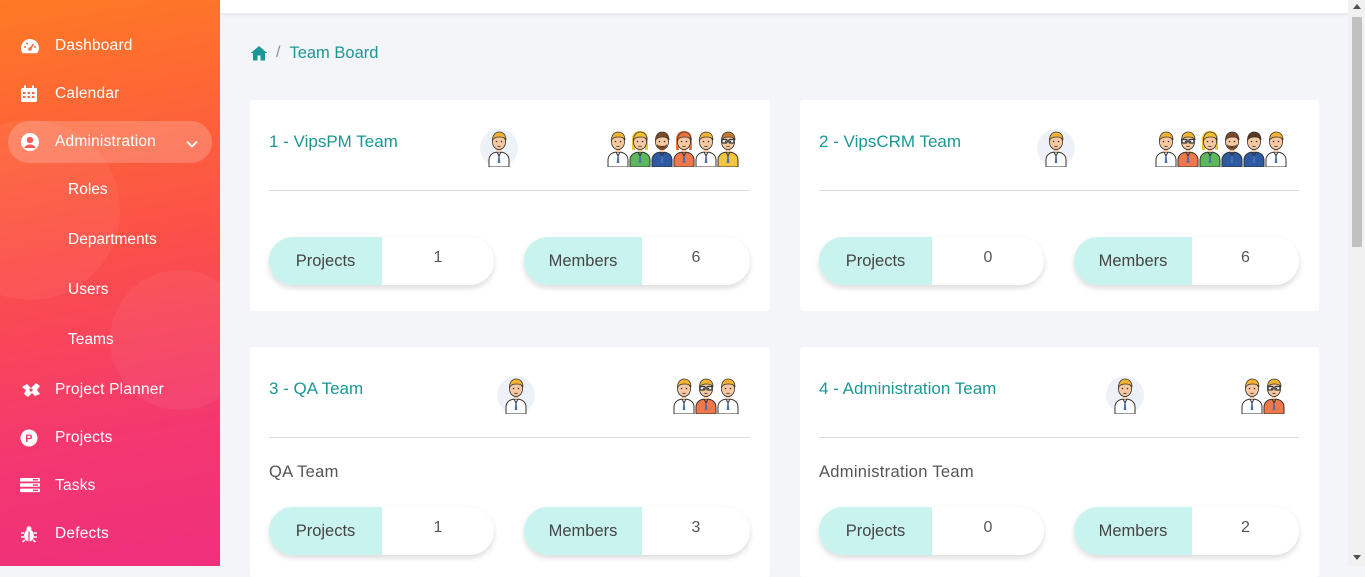  What do you see at coordinates (88, 189) in the screenshot?
I see `sidebar-subitem-label: Roles` at bounding box center [88, 189].